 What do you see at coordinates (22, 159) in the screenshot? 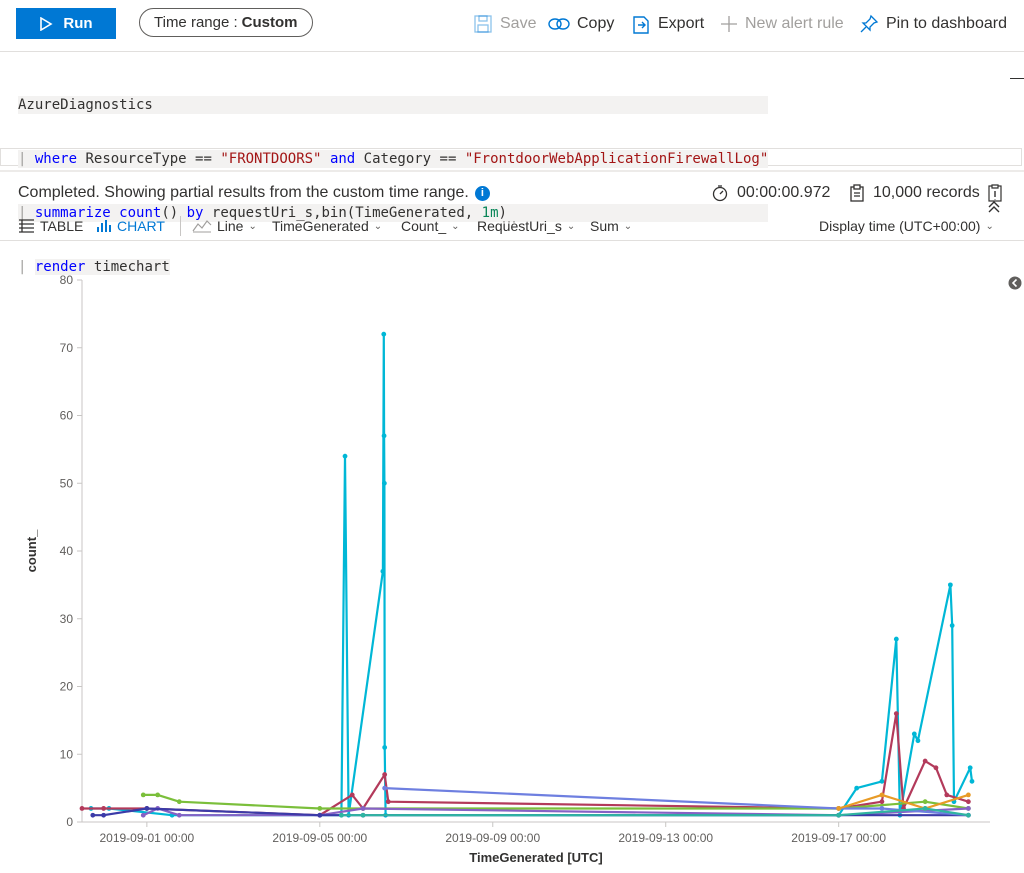
I see `pipe-char: |` at bounding box center [22, 159].